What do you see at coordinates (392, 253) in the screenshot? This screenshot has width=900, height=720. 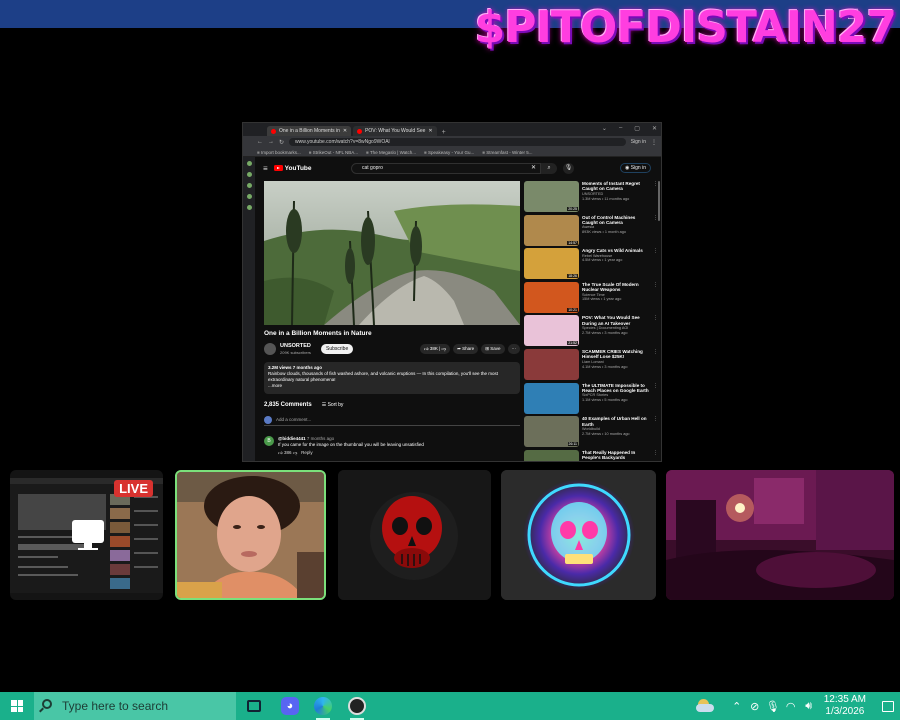 I see `video-player` at bounding box center [392, 253].